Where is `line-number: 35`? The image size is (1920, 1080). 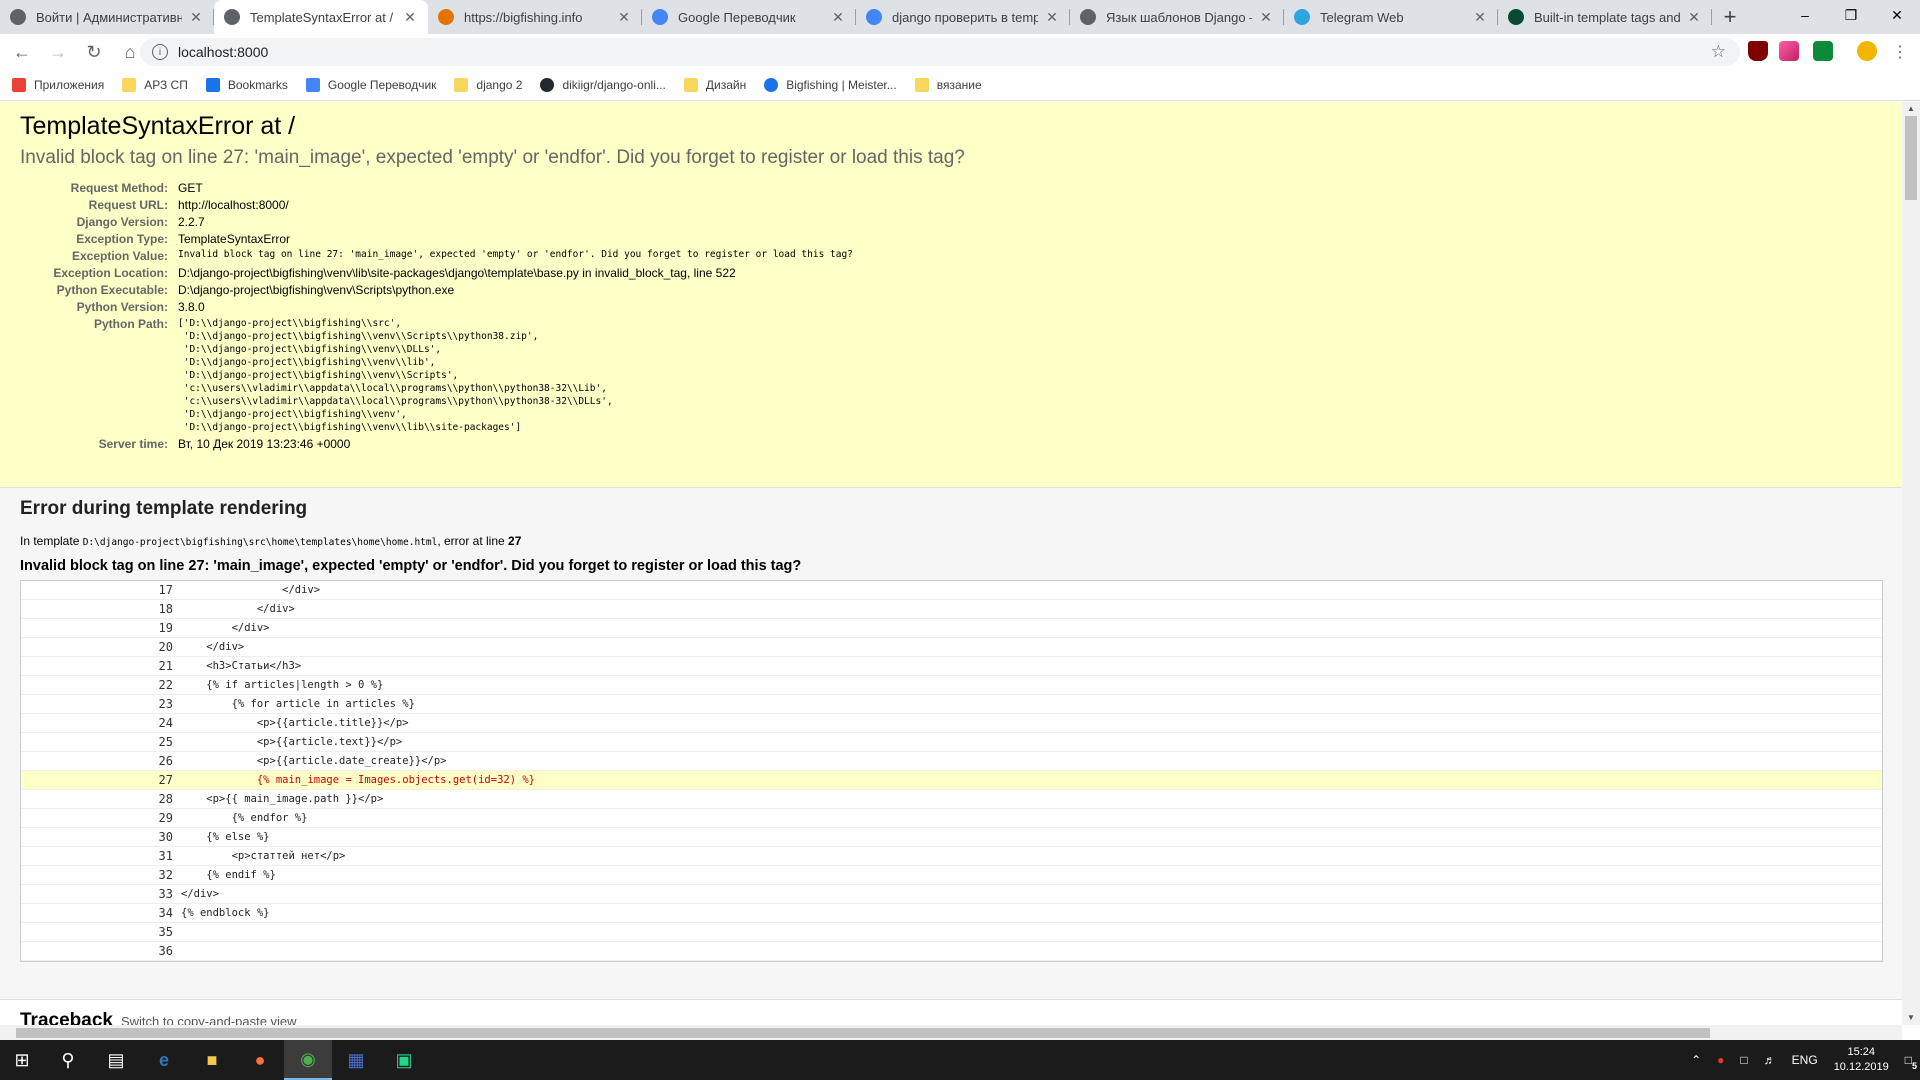
line-number: 35 is located at coordinates (165, 932).